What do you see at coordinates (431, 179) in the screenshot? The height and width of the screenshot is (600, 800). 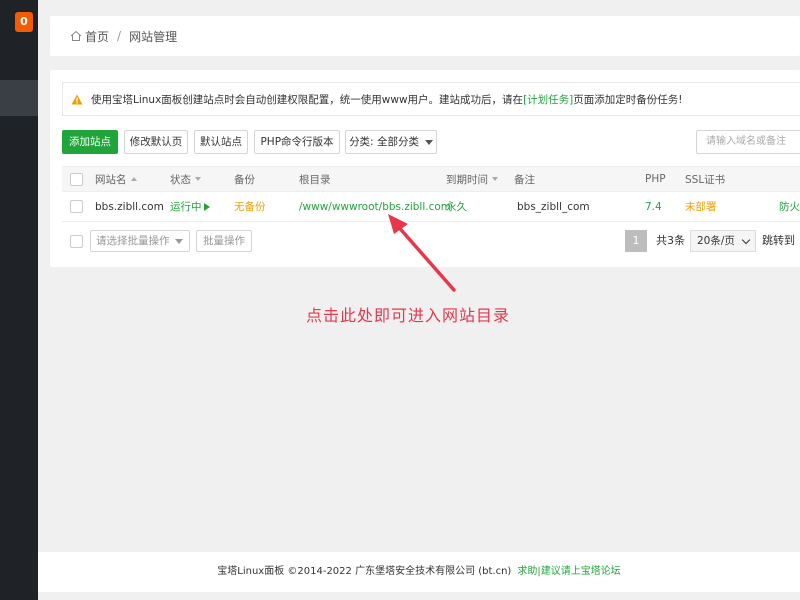 I see `table-header: 网站名 状态 备份 根目录 到期时间 备注 PHP SSL证书` at bounding box center [431, 179].